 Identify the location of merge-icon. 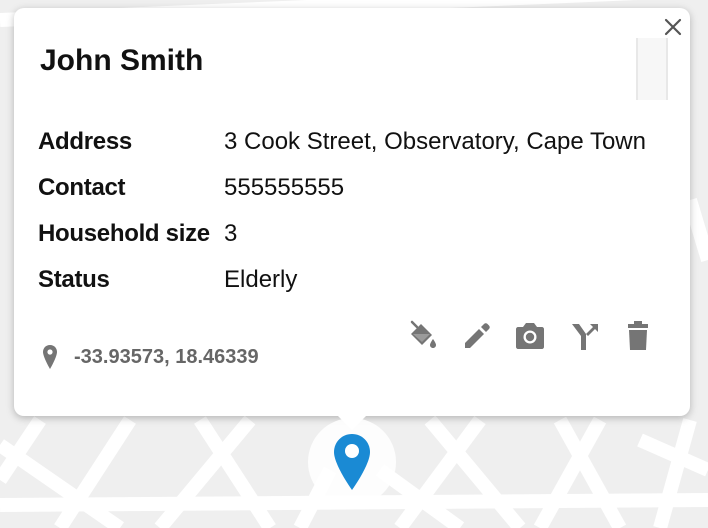
(585, 337).